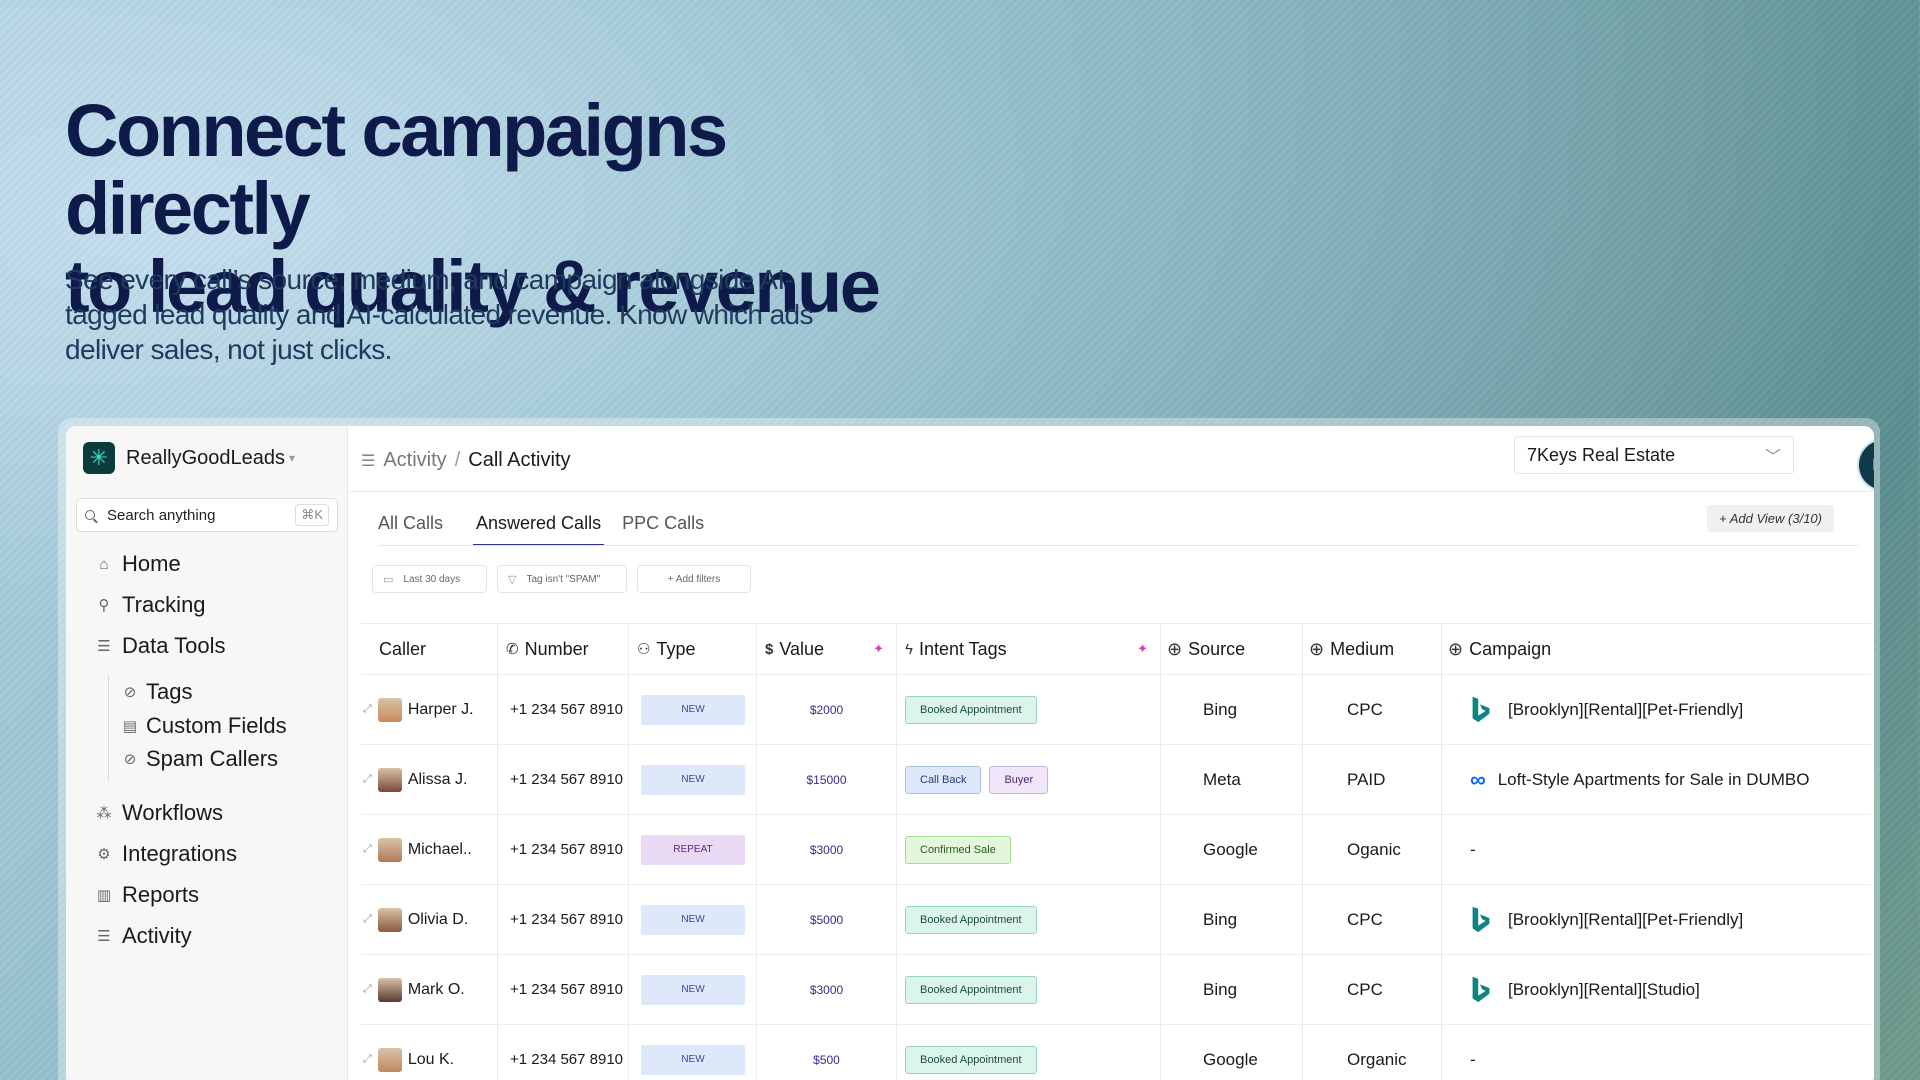 This screenshot has height=1080, width=1920. I want to click on tab-ppc-calls: PPC Calls, so click(663, 529).